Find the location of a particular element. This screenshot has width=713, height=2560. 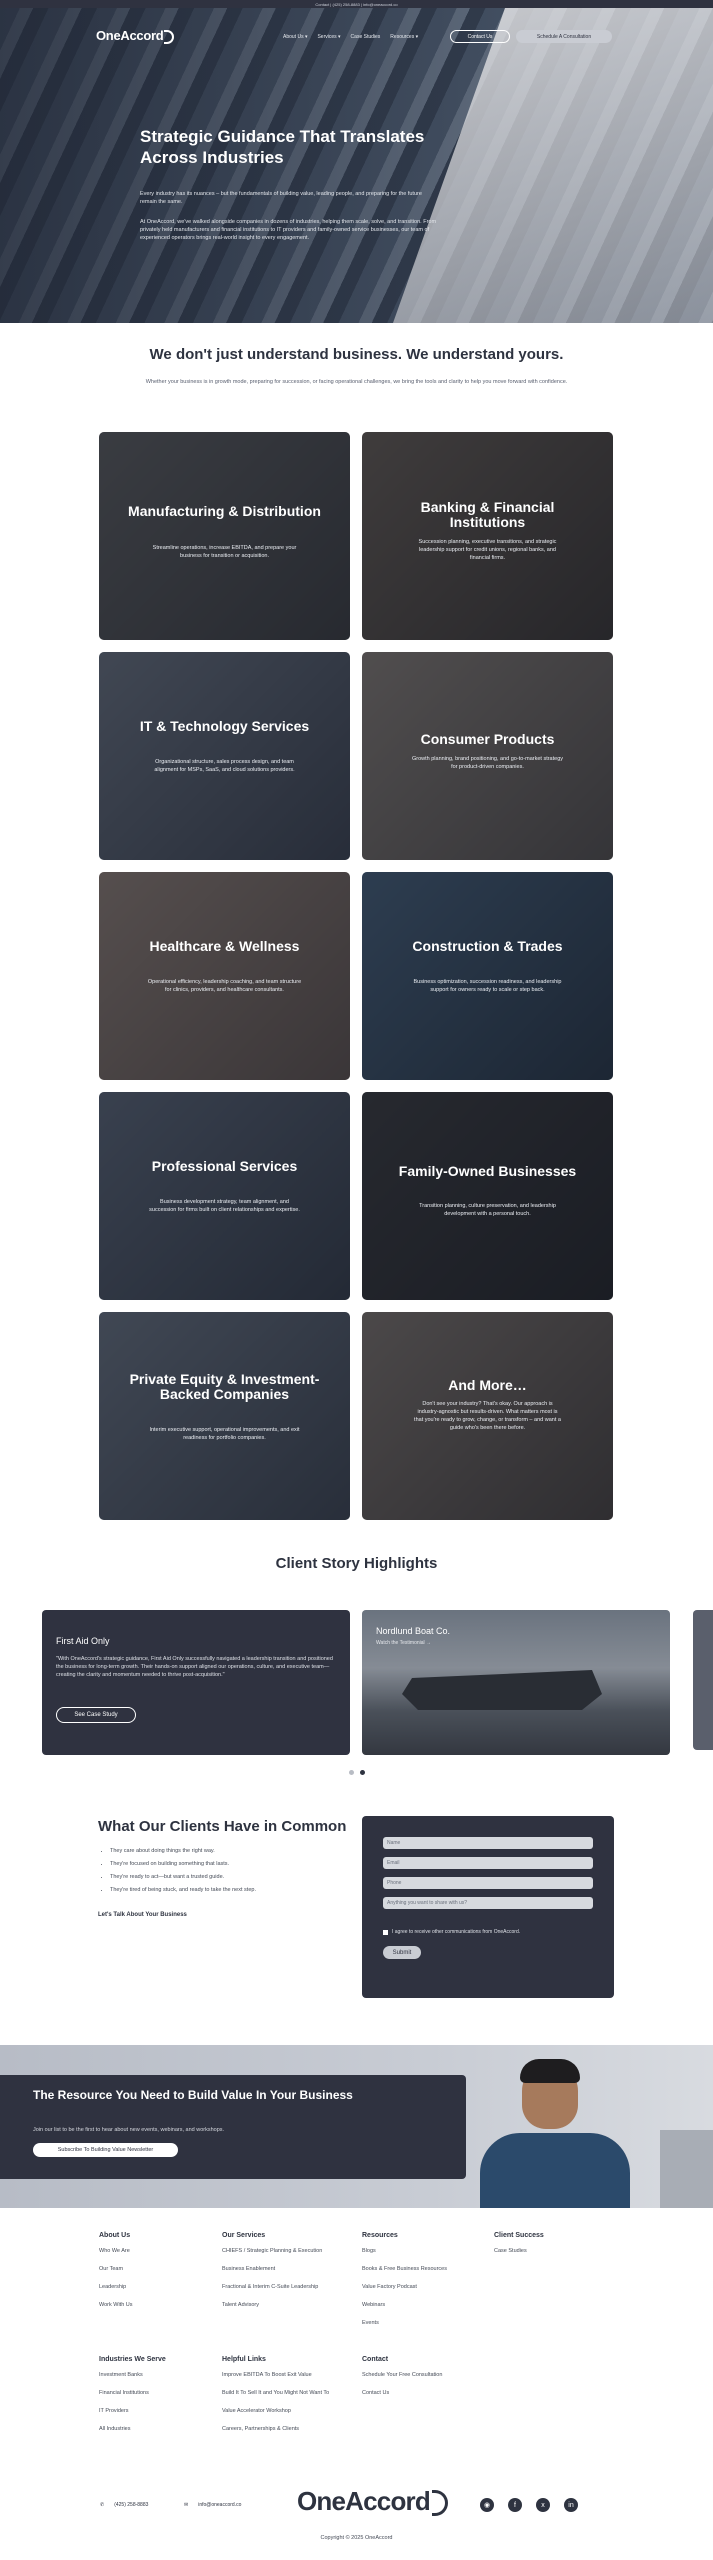

carousel-dot is located at coordinates (351, 1772).